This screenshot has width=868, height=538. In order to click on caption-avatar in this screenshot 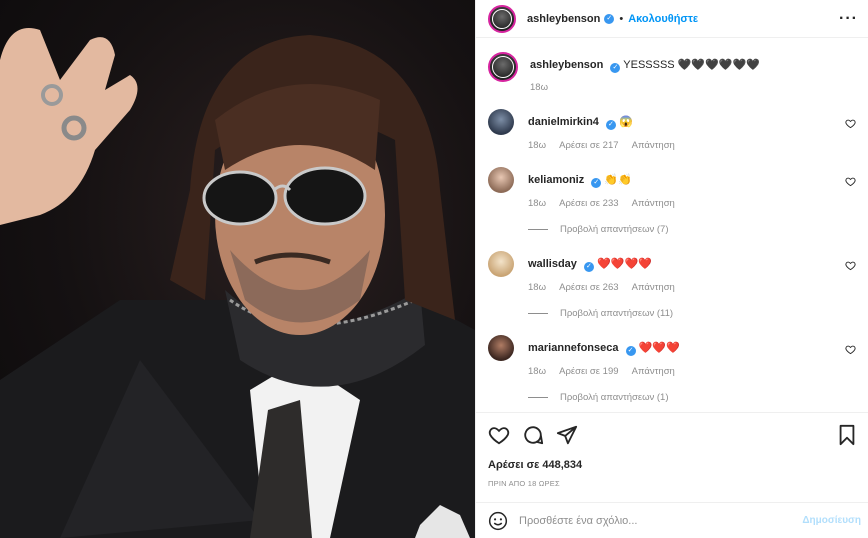, I will do `click(503, 67)`.